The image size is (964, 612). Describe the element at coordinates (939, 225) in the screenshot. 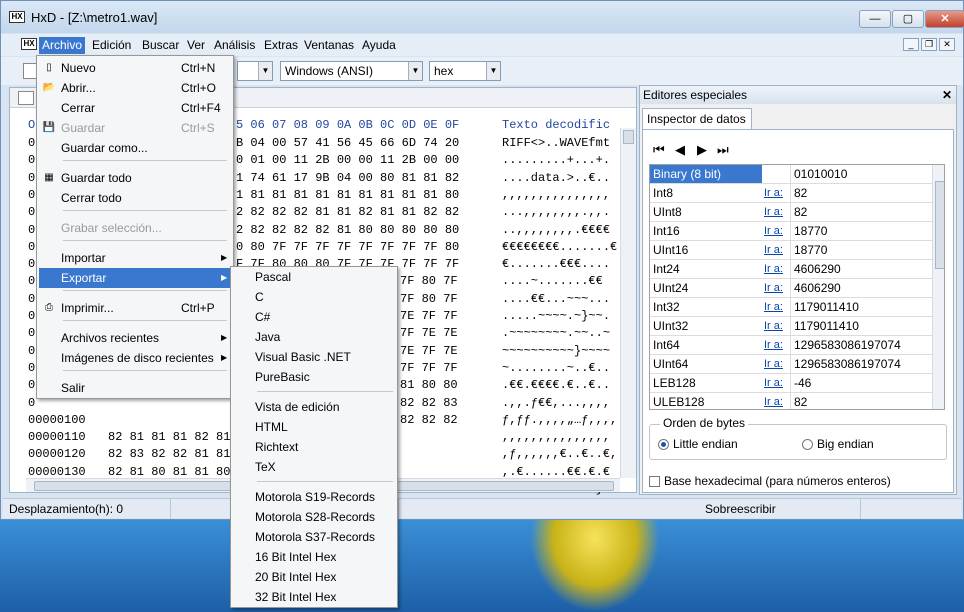

I see `scroll-thumb` at that location.